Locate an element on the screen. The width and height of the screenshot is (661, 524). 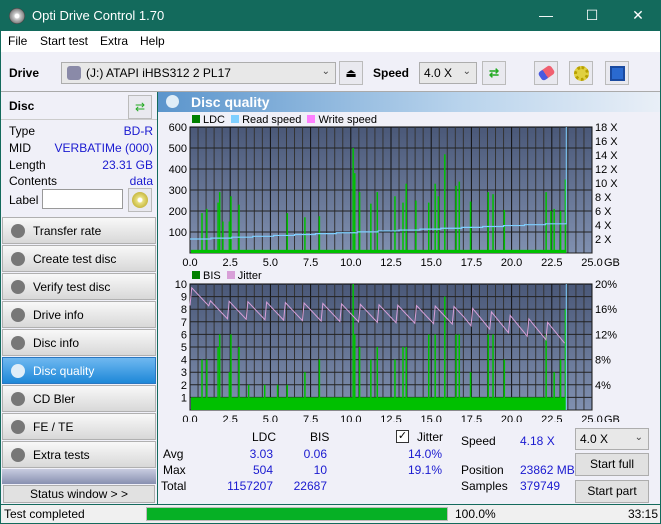
info-value: VERBATIMe (000) is located at coordinates (103, 148).